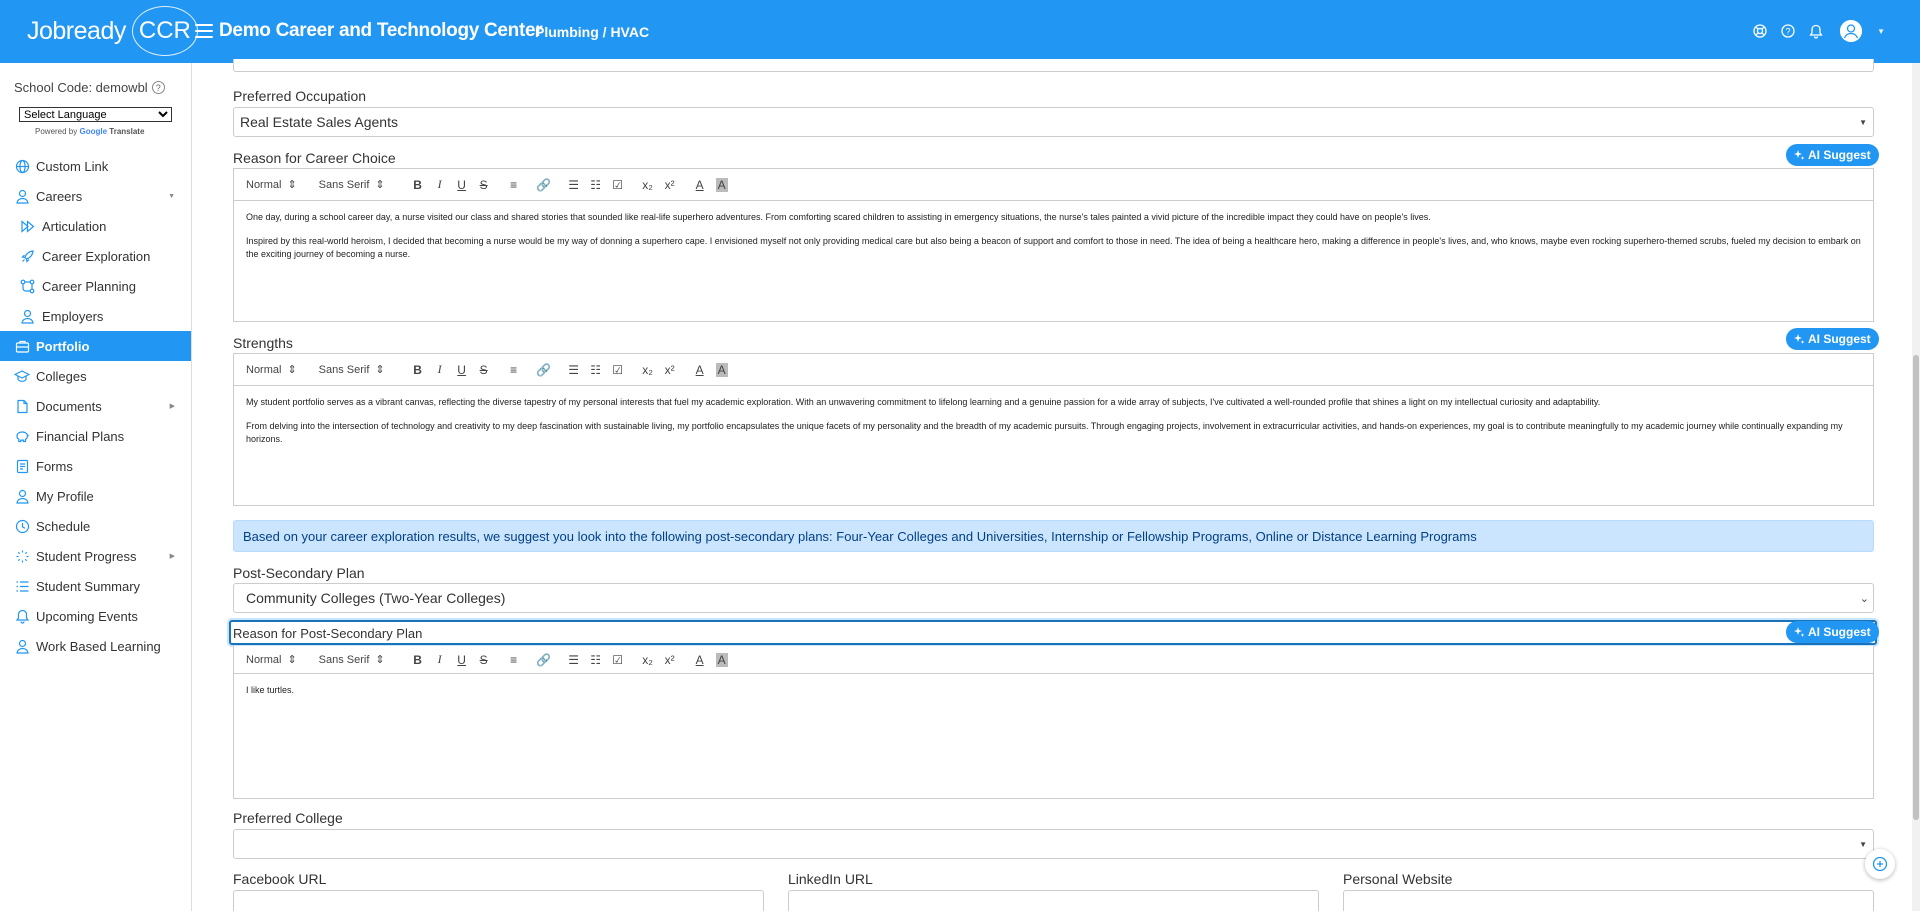  Describe the element at coordinates (95, 496) in the screenshot. I see `sidebar-item-my-profile: My Profile` at that location.